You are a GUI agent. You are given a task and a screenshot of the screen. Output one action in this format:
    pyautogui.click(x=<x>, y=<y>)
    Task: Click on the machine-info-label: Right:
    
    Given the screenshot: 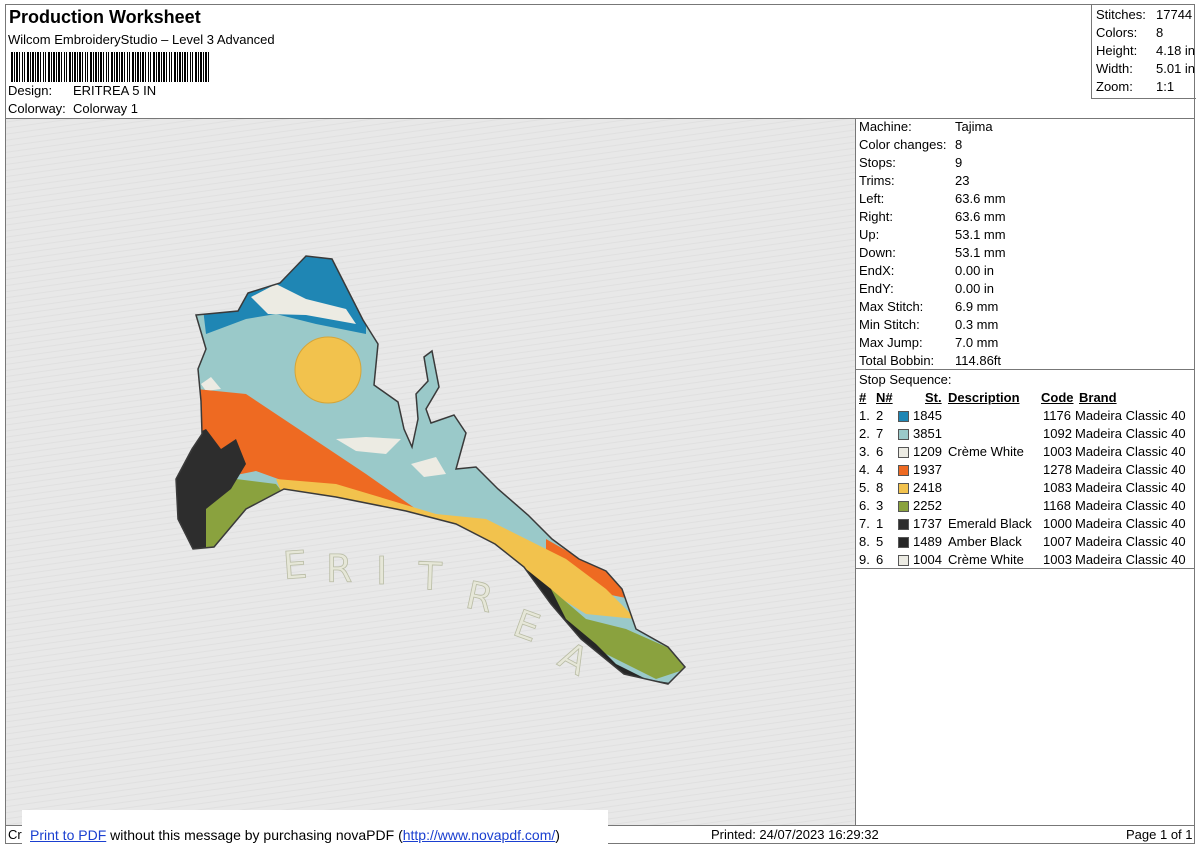 What is the action you would take?
    pyautogui.click(x=876, y=216)
    